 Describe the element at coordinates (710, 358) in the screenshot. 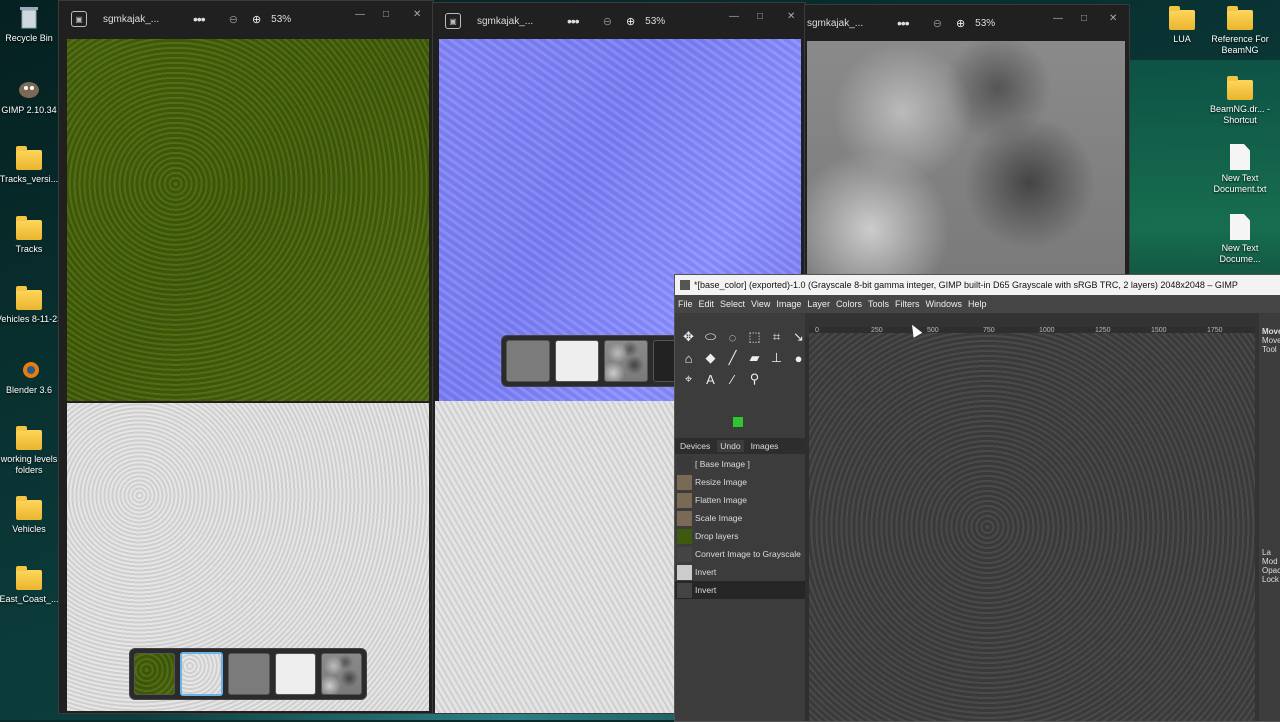

I see `bucket-fill-icon: ◆` at that location.